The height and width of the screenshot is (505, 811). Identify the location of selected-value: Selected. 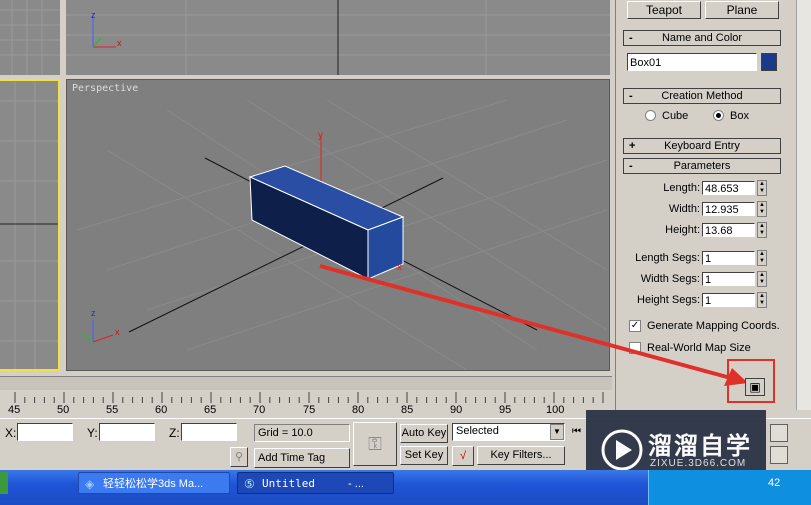
(477, 431).